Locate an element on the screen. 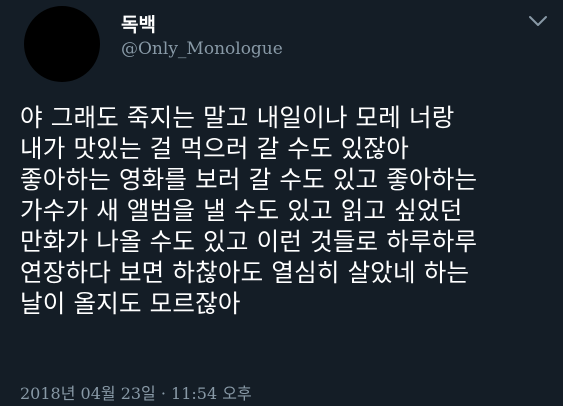  author-display-name: 독백 is located at coordinates (138, 23).